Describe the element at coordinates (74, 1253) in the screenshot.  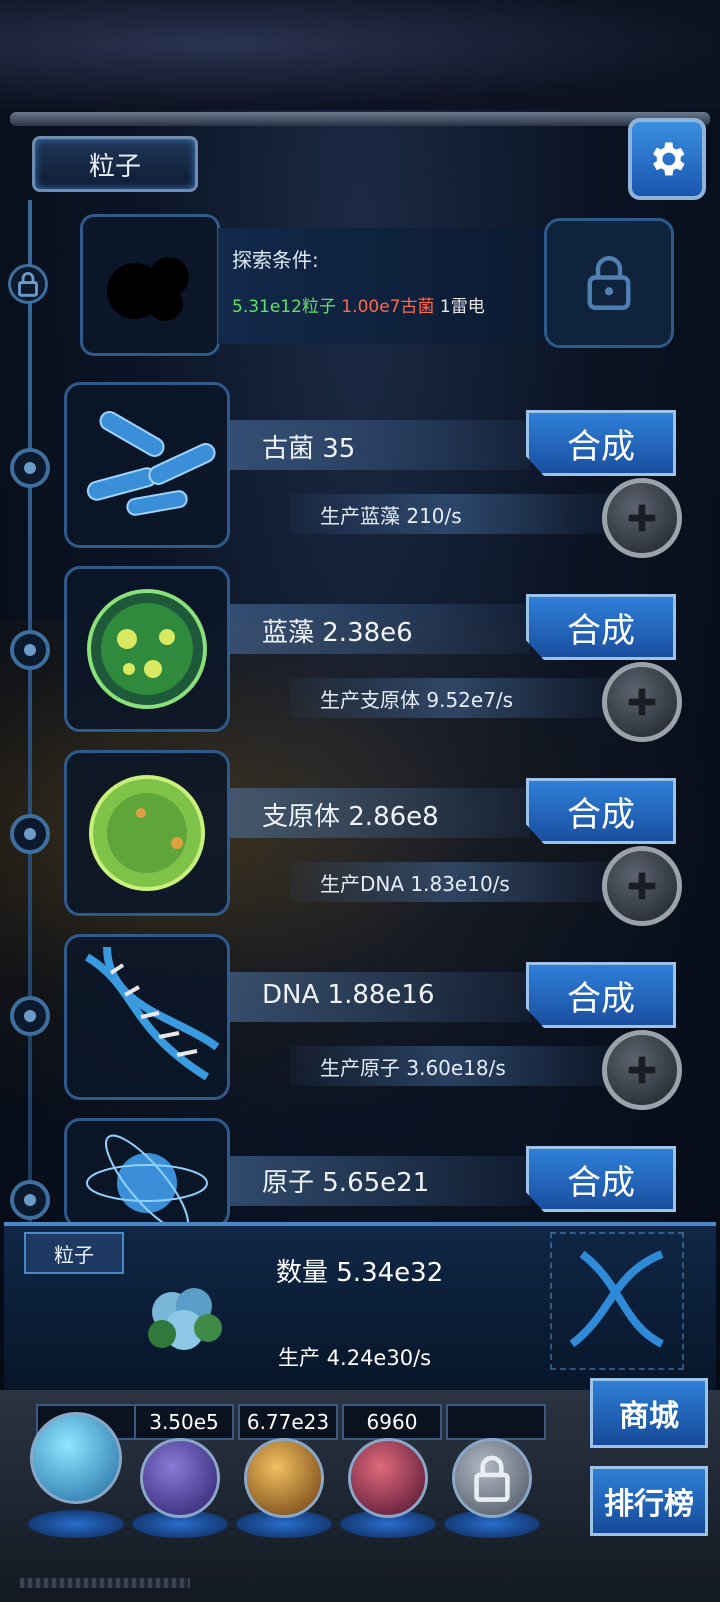
I see `particle-tag: 粒子` at that location.